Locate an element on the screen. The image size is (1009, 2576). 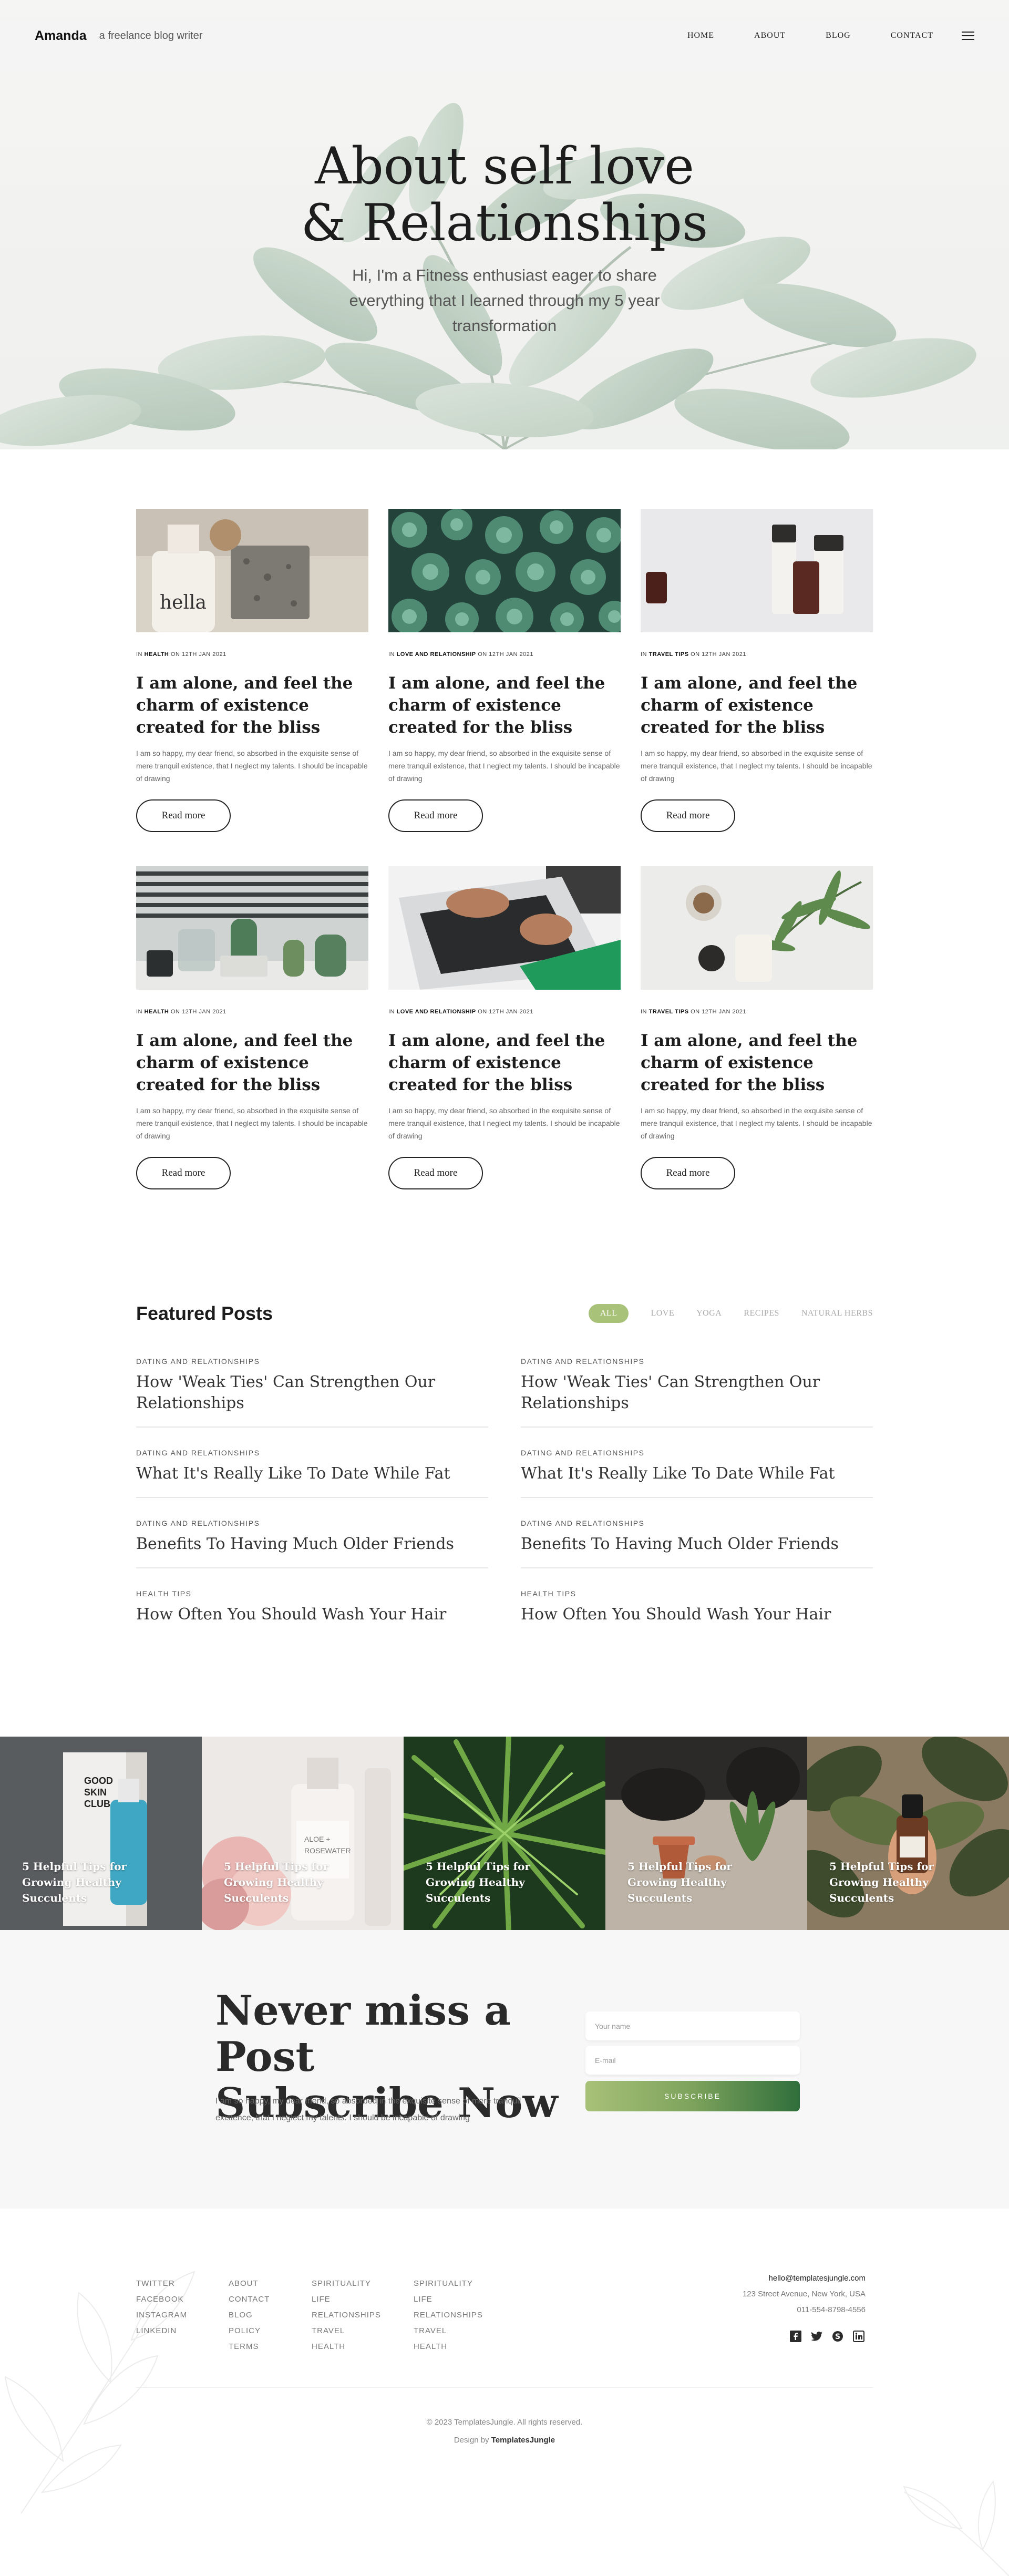
facebook-icon is located at coordinates (795, 2336).